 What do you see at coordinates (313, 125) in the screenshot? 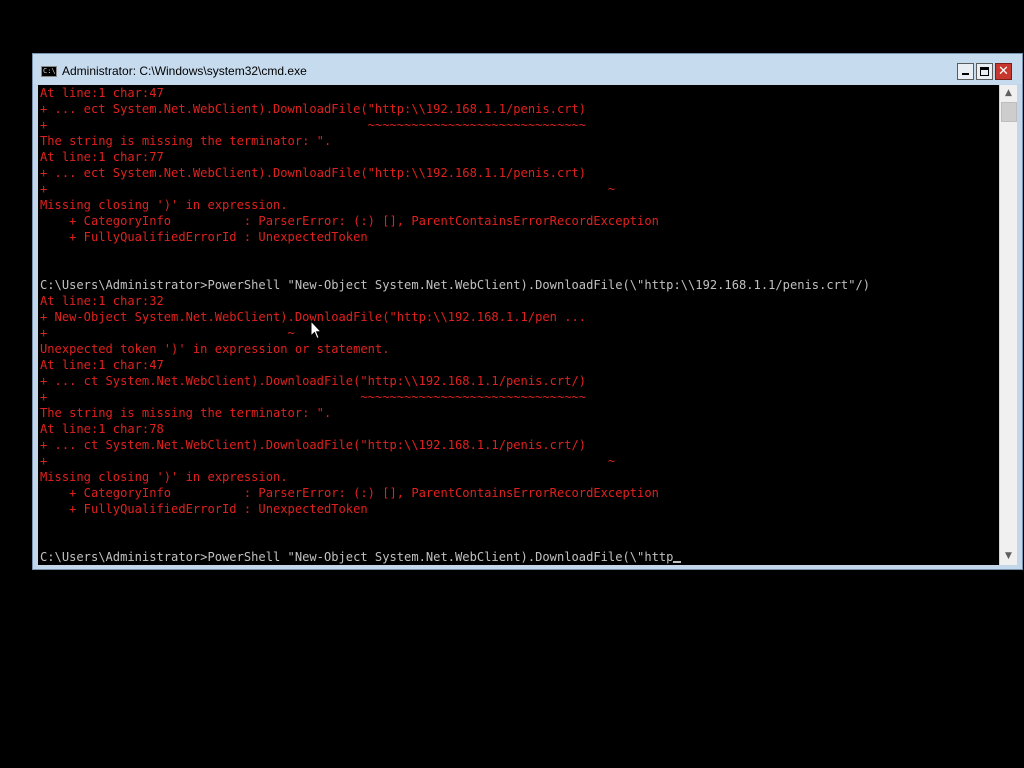
I see `output-line: + ~~~~~~~~~~~~~~~~~~~~~~~~~~~~~~` at bounding box center [313, 125].